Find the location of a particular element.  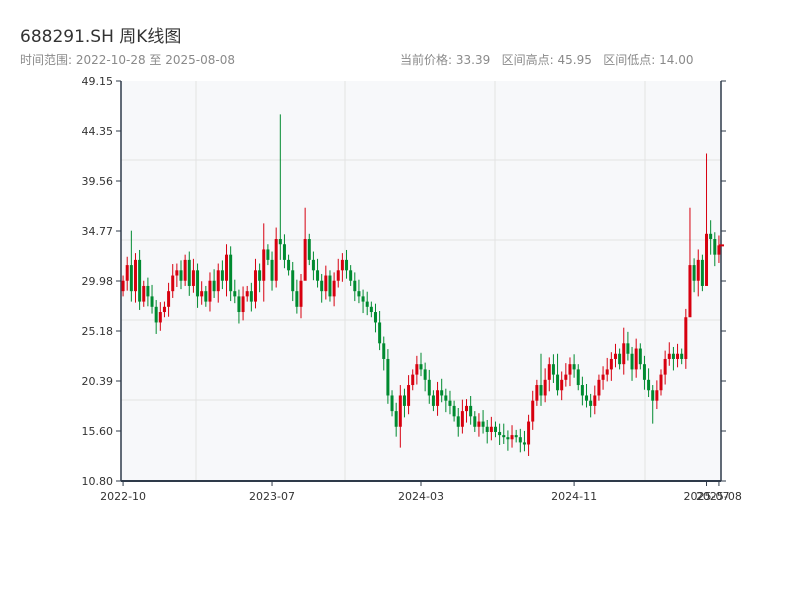

y-tick-label: 34.77 is located at coordinates (98, 231).